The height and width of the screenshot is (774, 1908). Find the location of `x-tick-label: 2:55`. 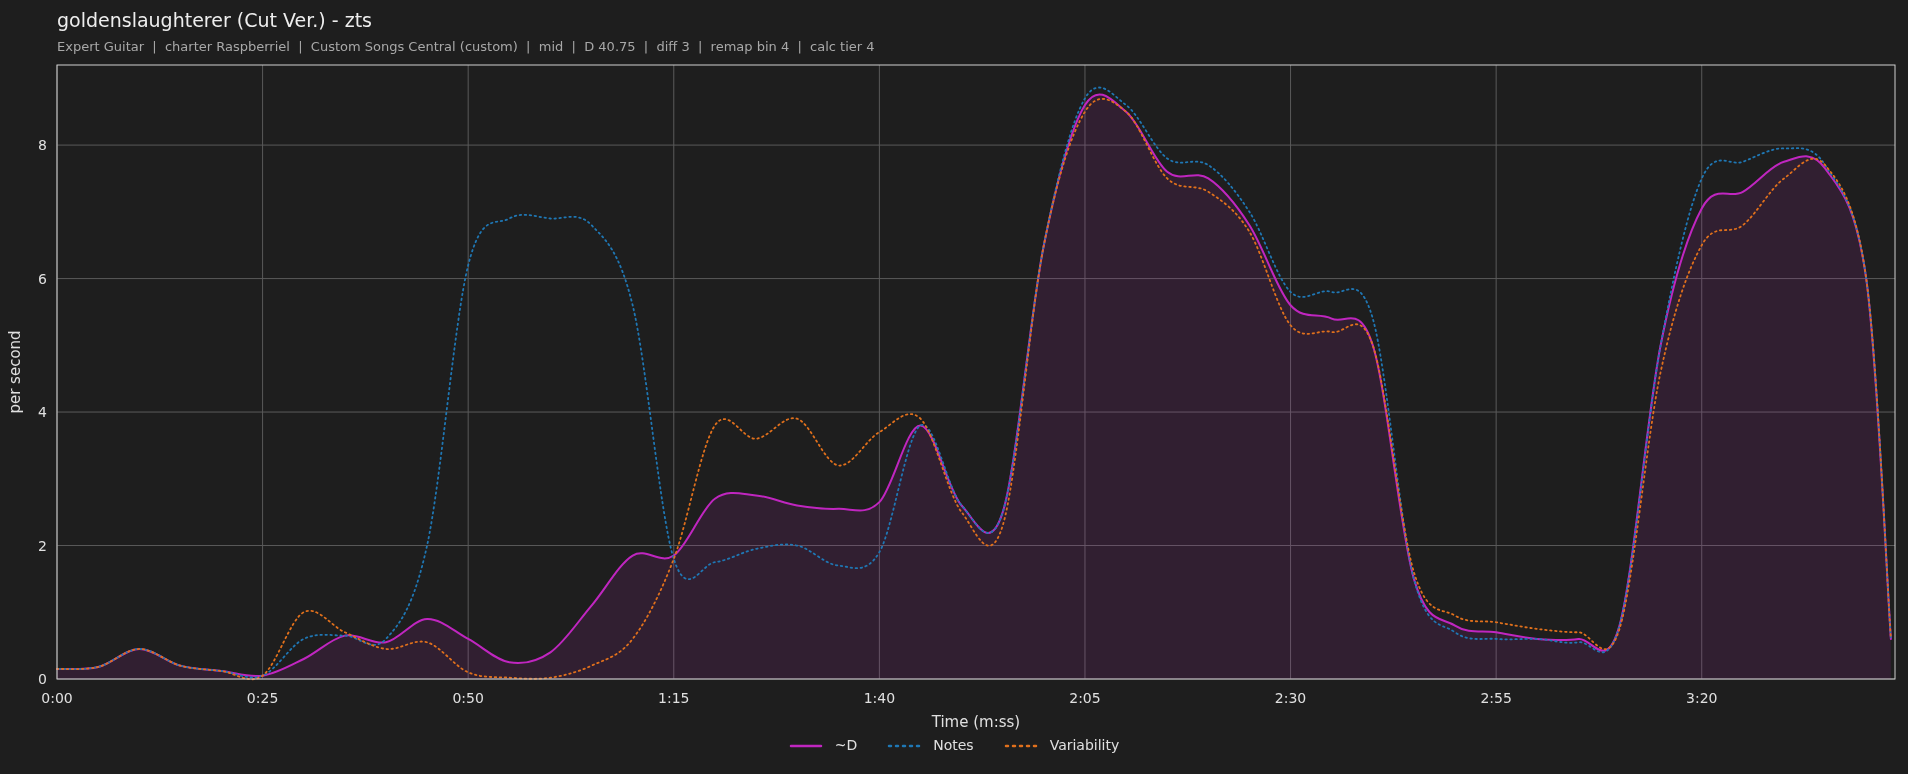

x-tick-label: 2:55 is located at coordinates (1496, 698).